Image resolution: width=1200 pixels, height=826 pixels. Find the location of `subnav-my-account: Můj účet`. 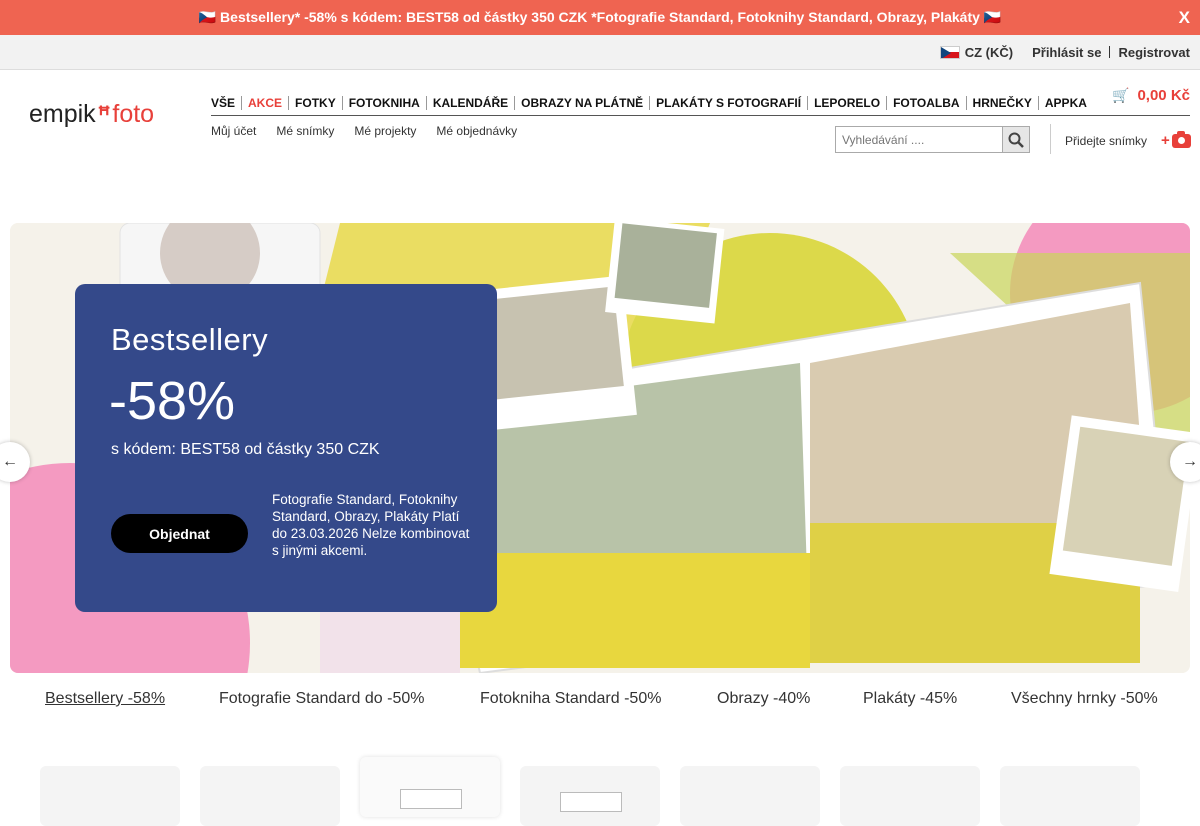

subnav-my-account: Můj účet is located at coordinates (233, 131).